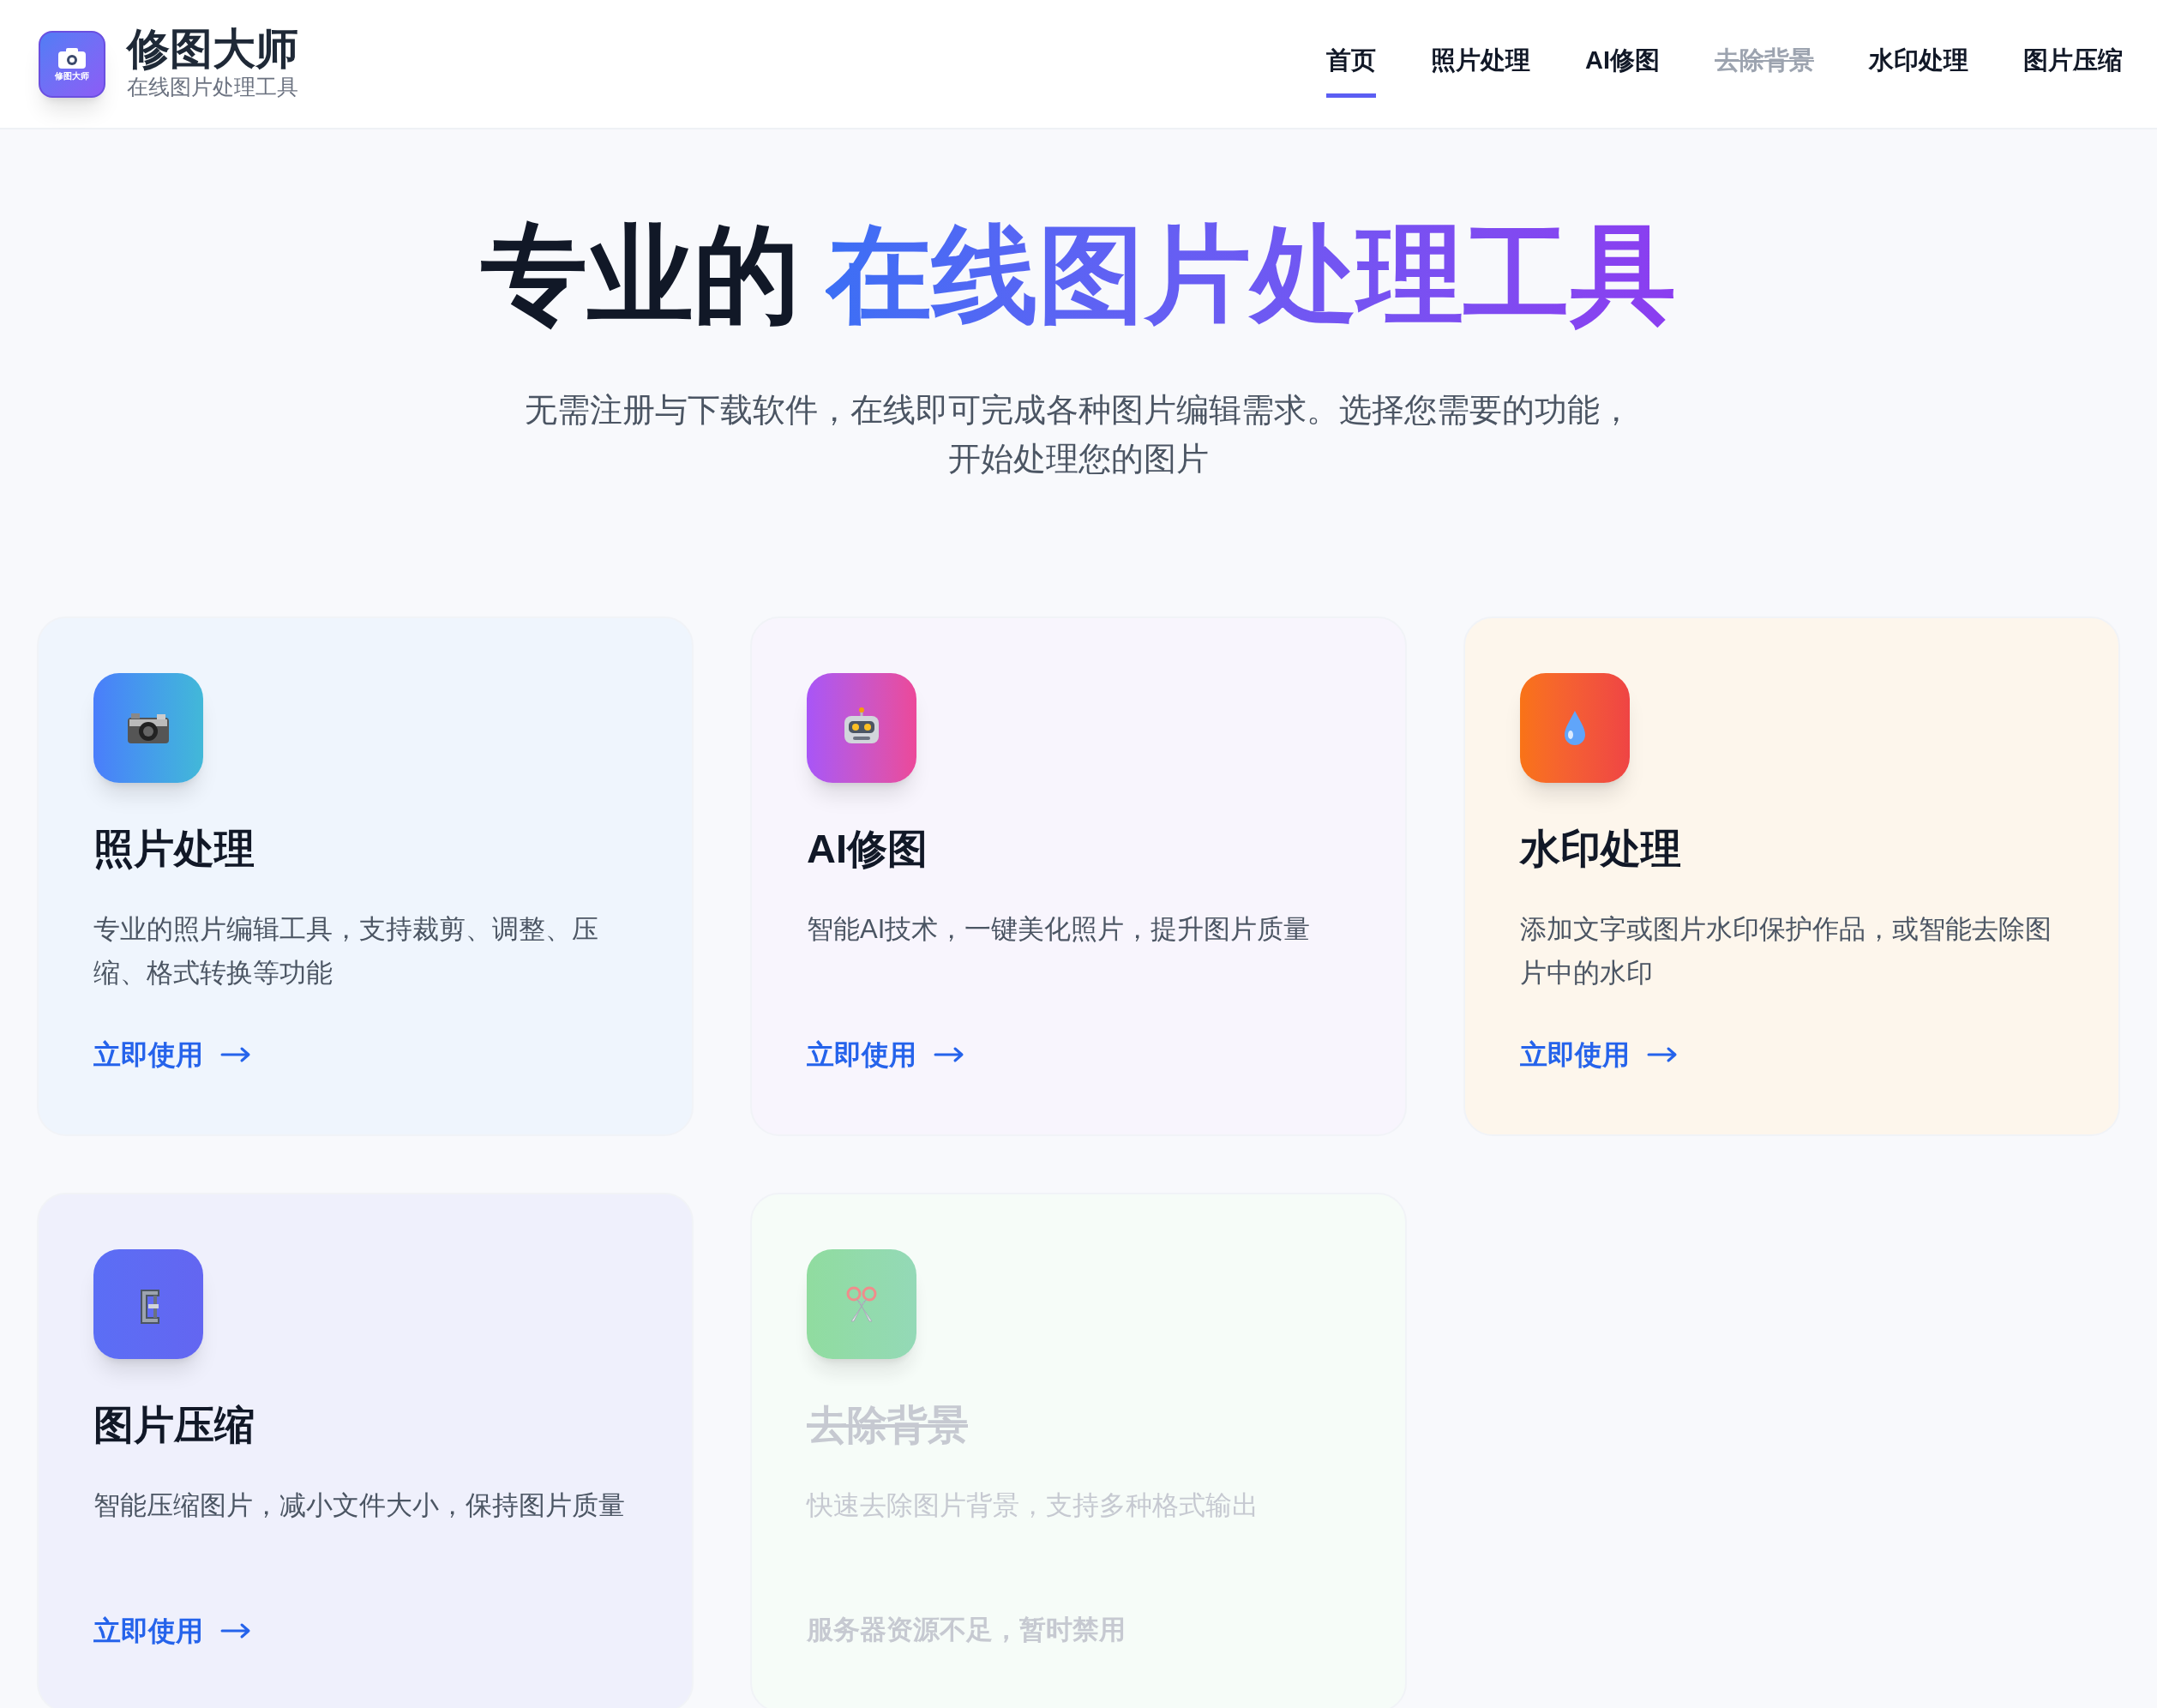  Describe the element at coordinates (212, 86) in the screenshot. I see `brand-tagline: 在线图片处理工具` at that location.